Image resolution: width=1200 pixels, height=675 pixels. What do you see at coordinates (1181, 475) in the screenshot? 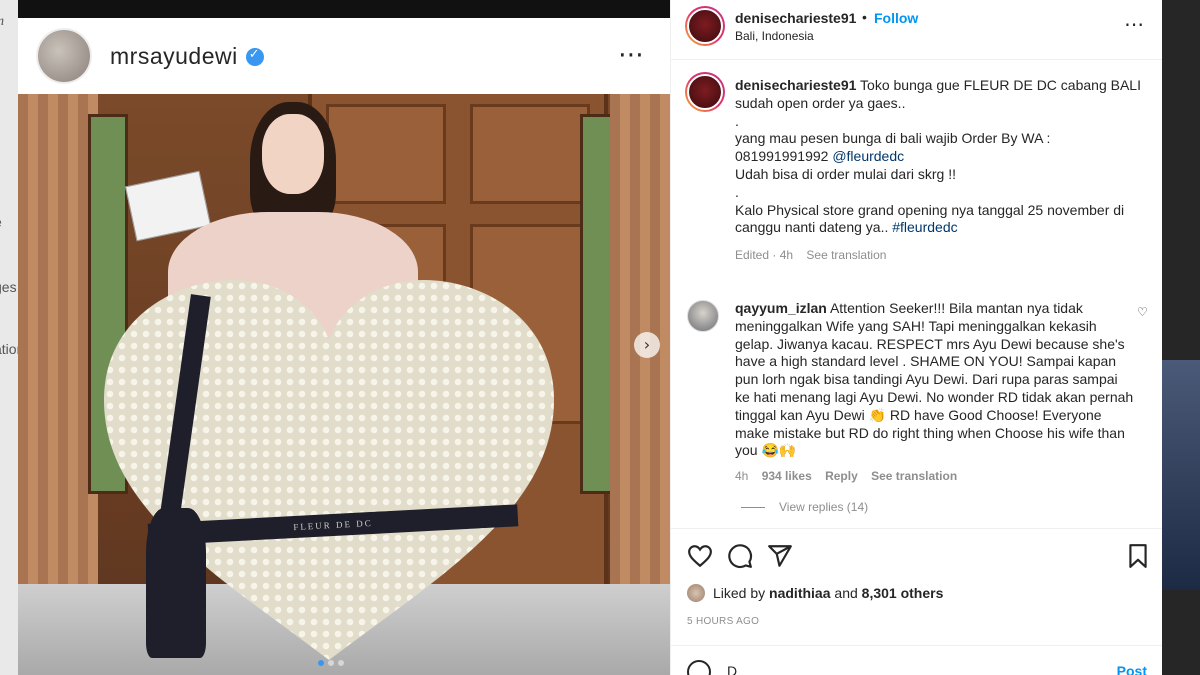
I see `next-post-peek` at bounding box center [1181, 475].